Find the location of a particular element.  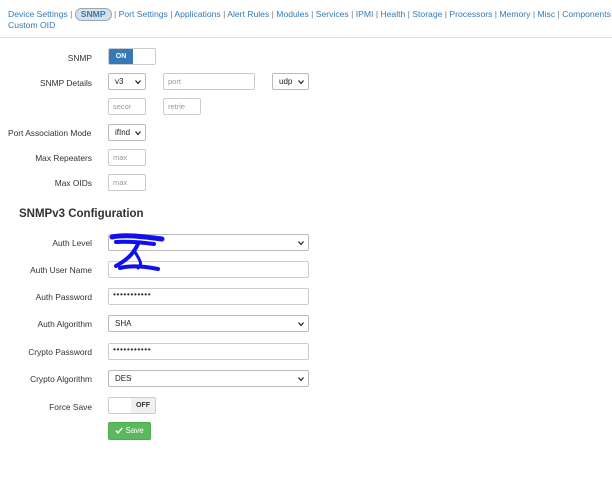

crypto-password-label: Crypto Password is located at coordinates (60, 352).